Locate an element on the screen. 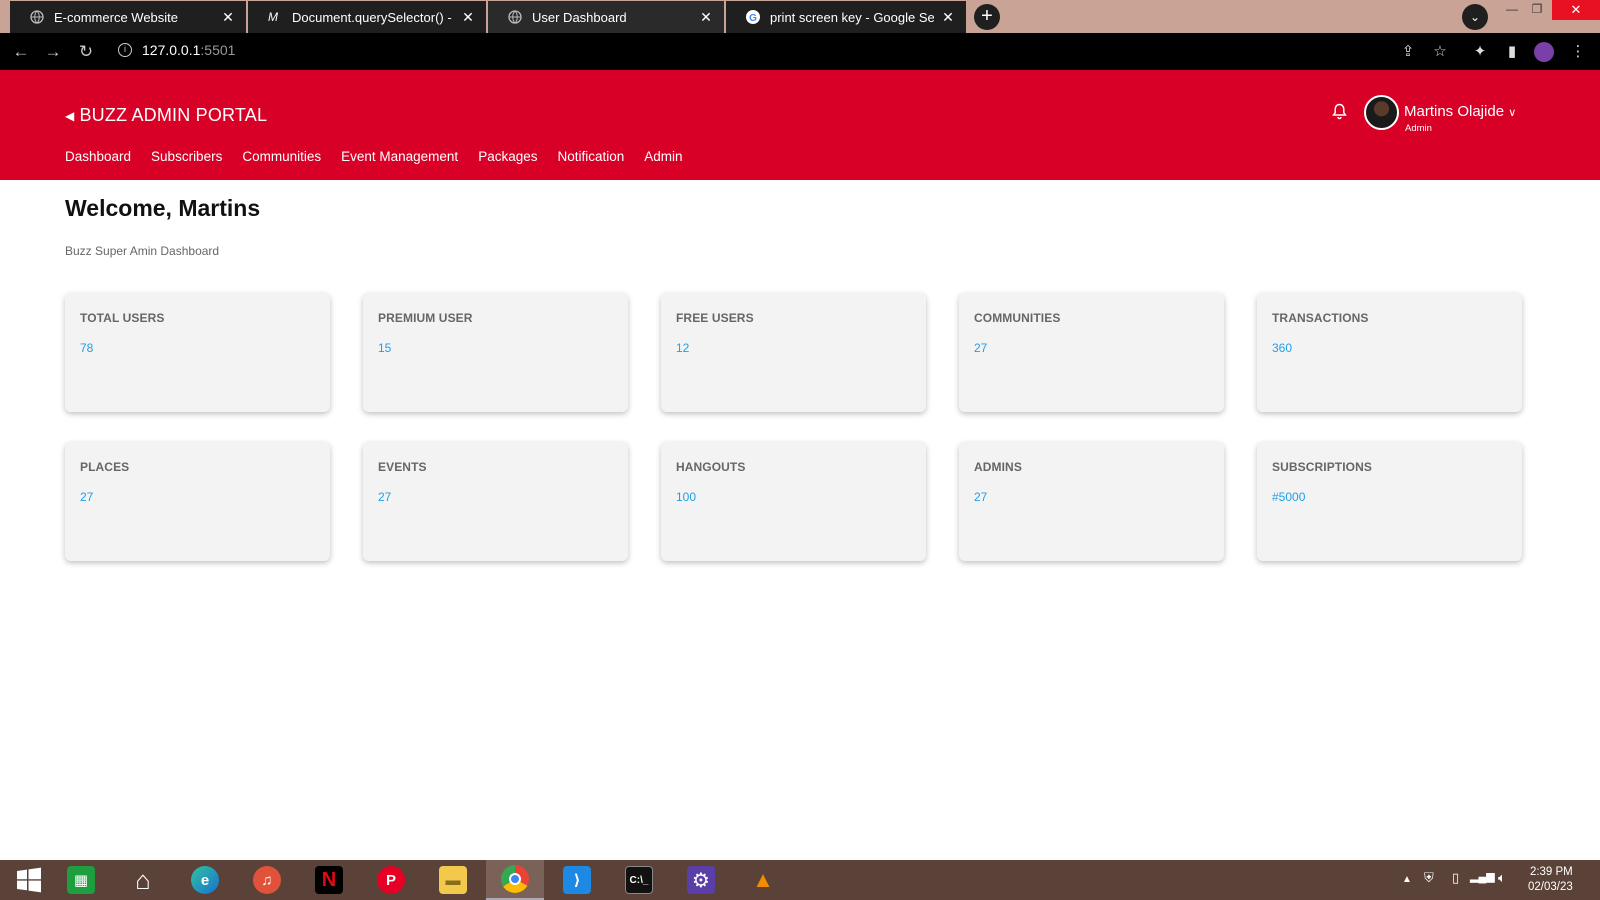 Image resolution: width=1600 pixels, height=900 pixels. stat-card-premium-user: PREMIUM USER 15 is located at coordinates (495, 352).